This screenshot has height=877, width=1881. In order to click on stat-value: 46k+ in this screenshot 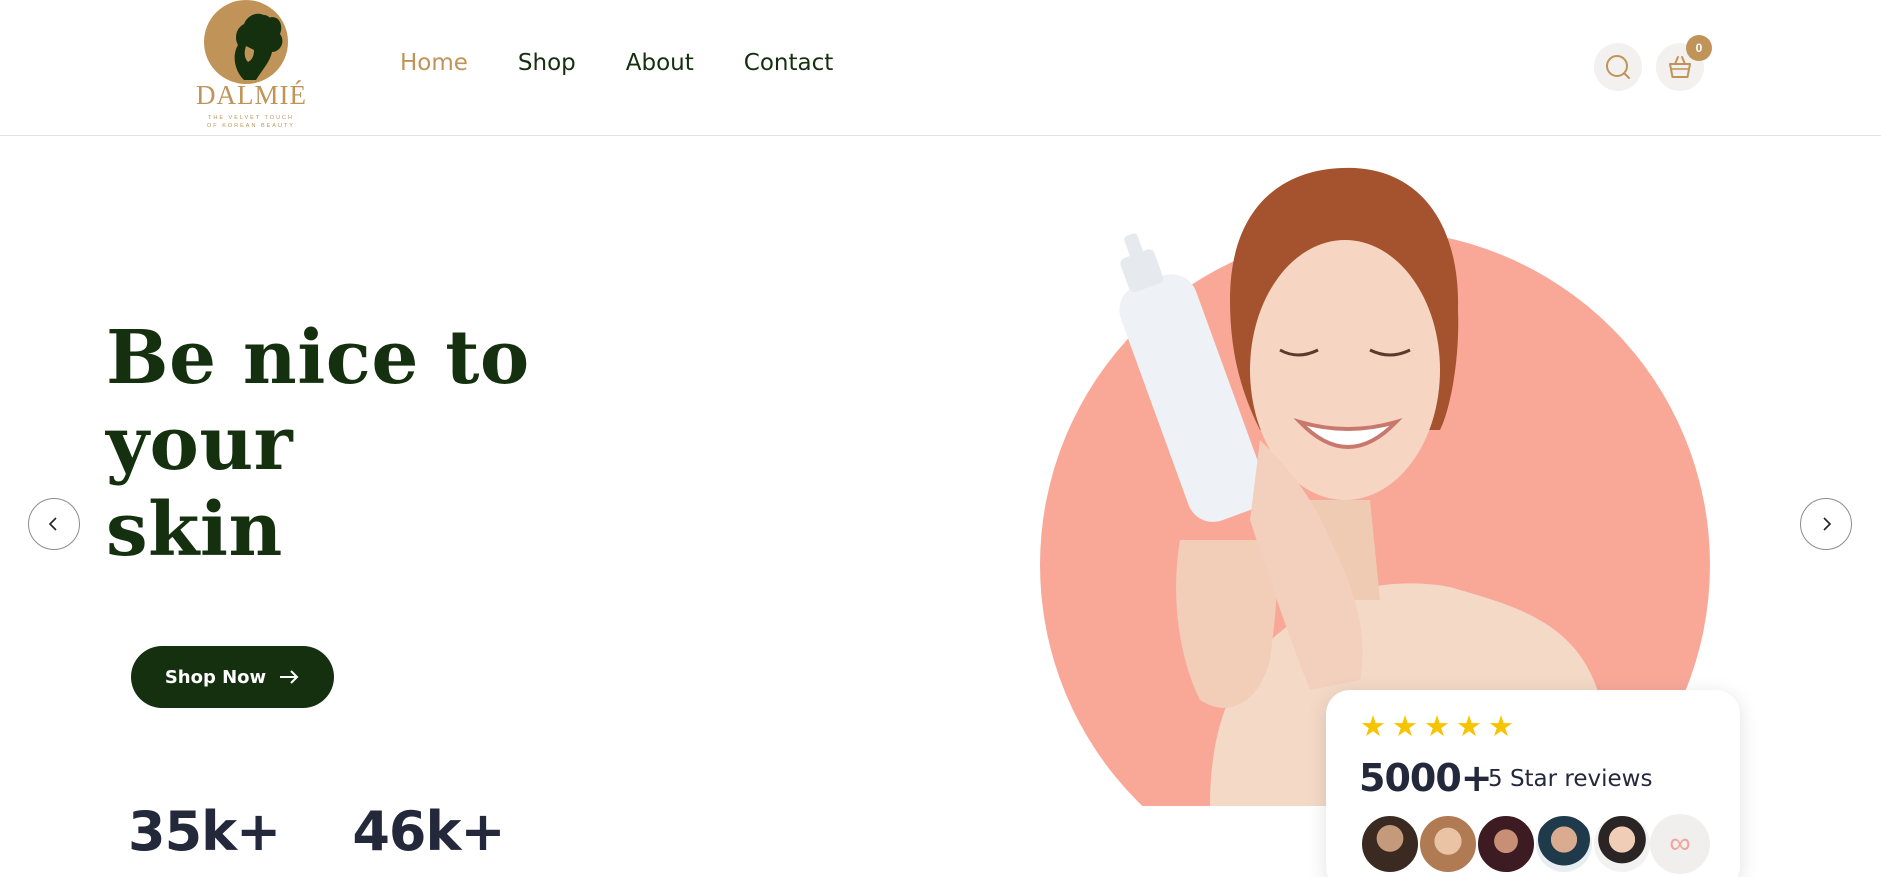, I will do `click(428, 831)`.